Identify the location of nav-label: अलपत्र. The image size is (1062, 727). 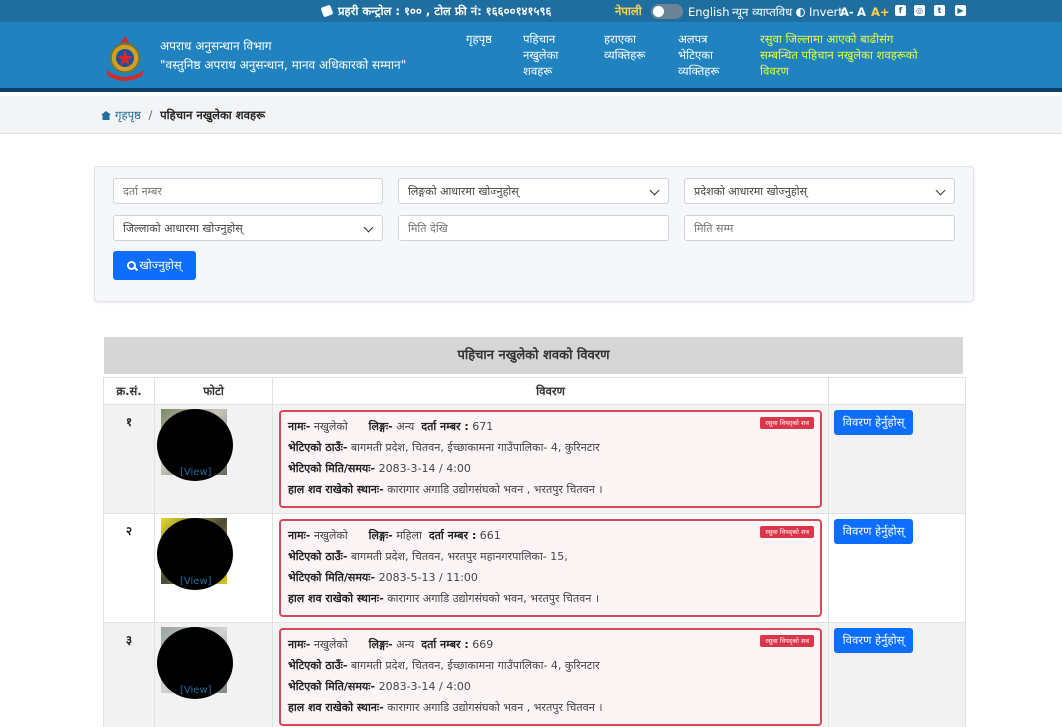
(693, 39).